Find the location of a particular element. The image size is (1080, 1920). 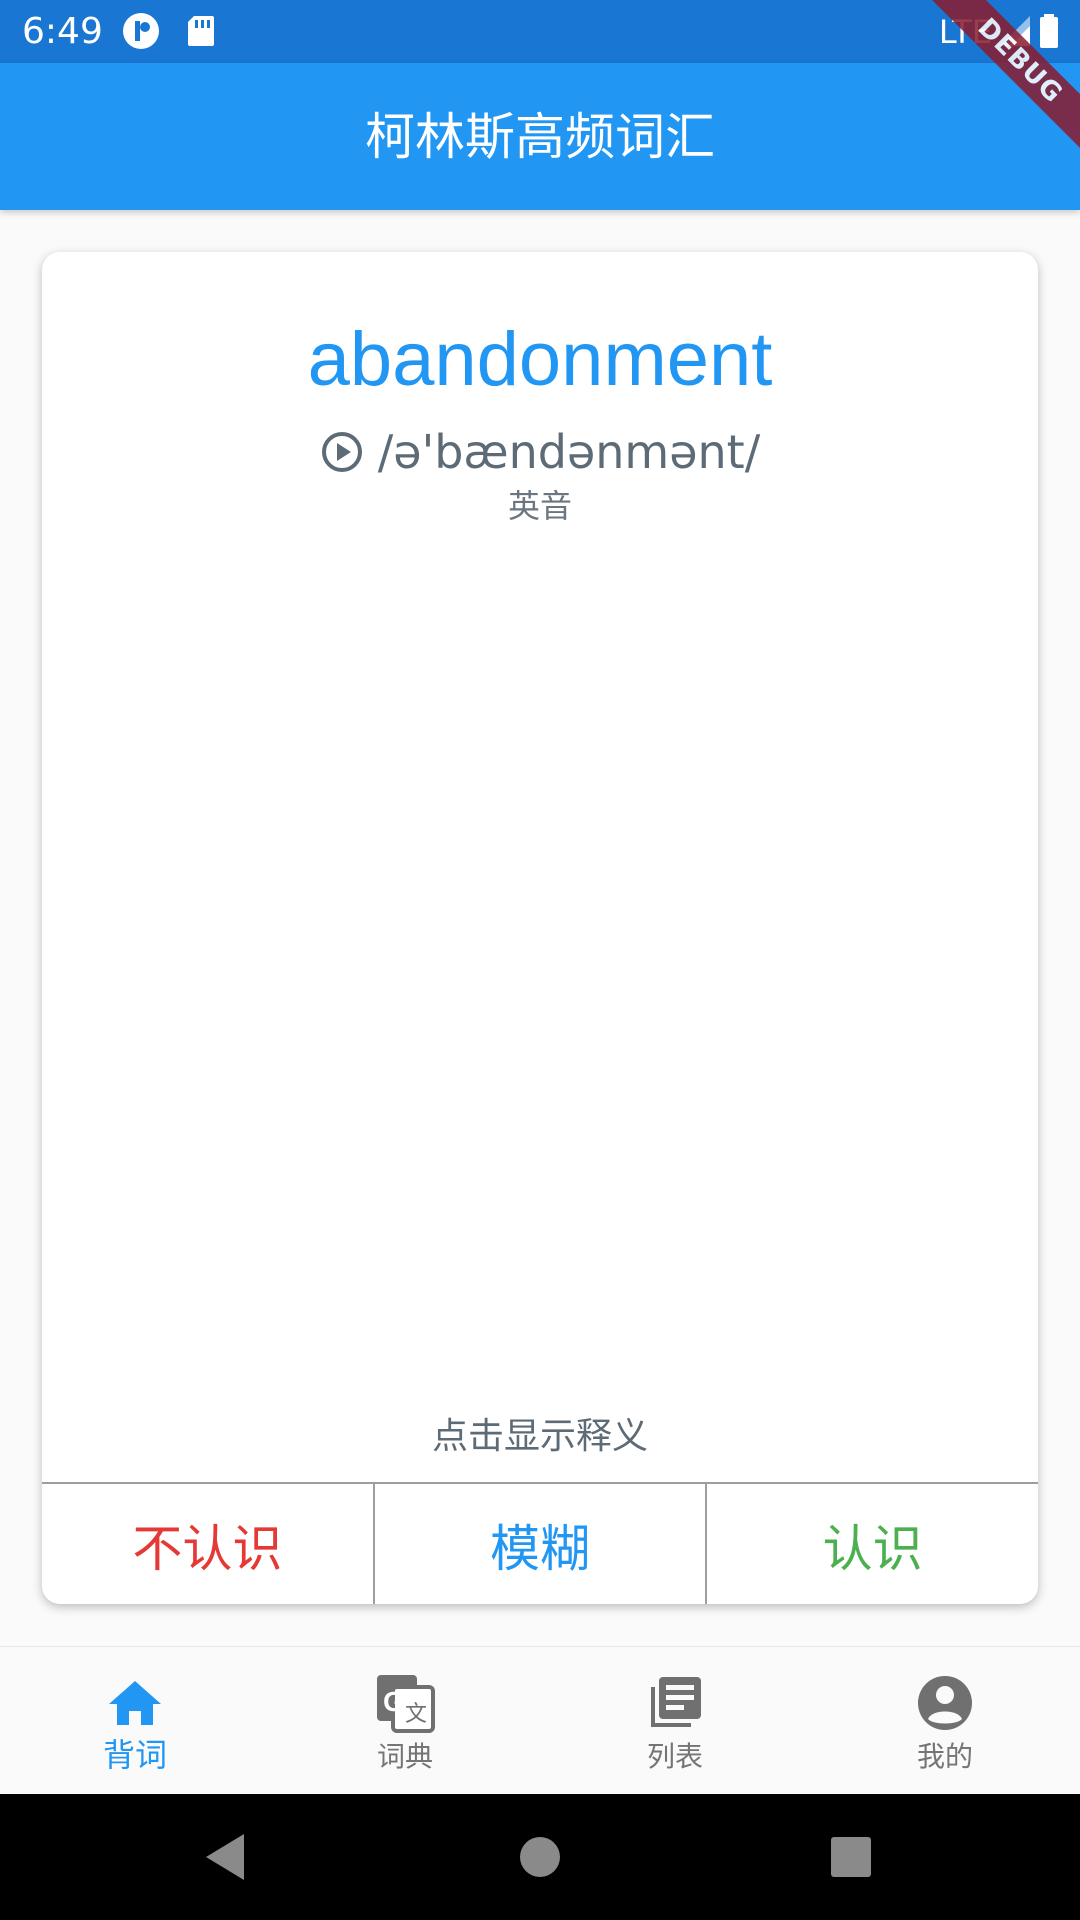

account-circle-icon is located at coordinates (945, 1703).